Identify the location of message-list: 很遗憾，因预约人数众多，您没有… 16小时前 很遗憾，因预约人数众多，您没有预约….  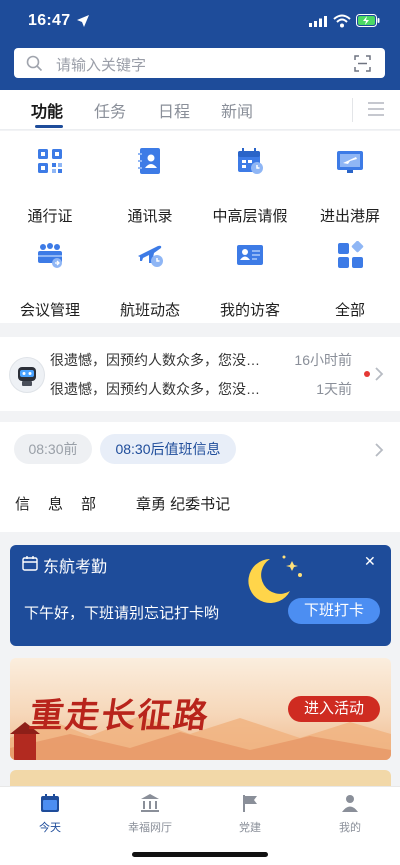
(200, 374).